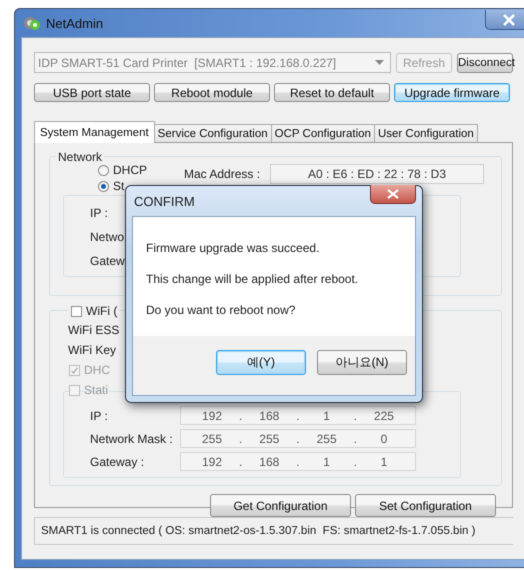 The width and height of the screenshot is (524, 571). Describe the element at coordinates (213, 133) in the screenshot. I see `tab: Service Configuration` at that location.